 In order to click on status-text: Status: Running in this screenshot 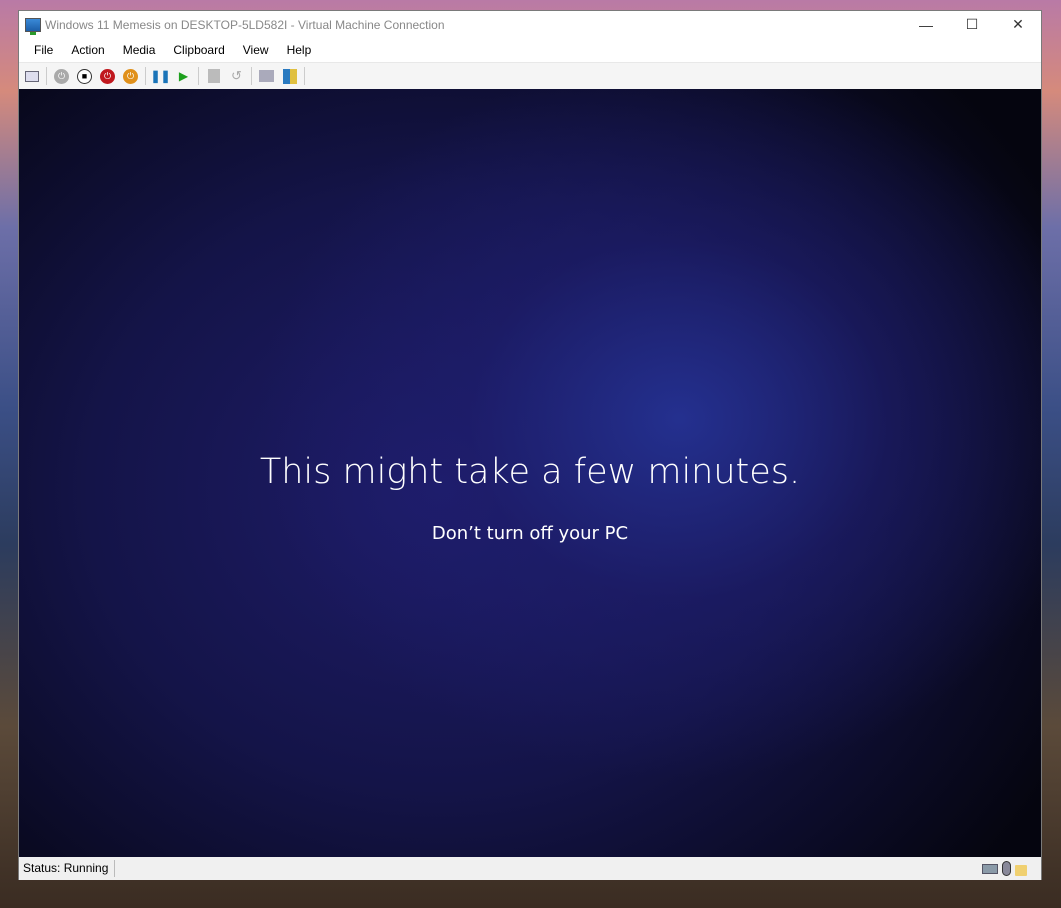, I will do `click(67, 868)`.